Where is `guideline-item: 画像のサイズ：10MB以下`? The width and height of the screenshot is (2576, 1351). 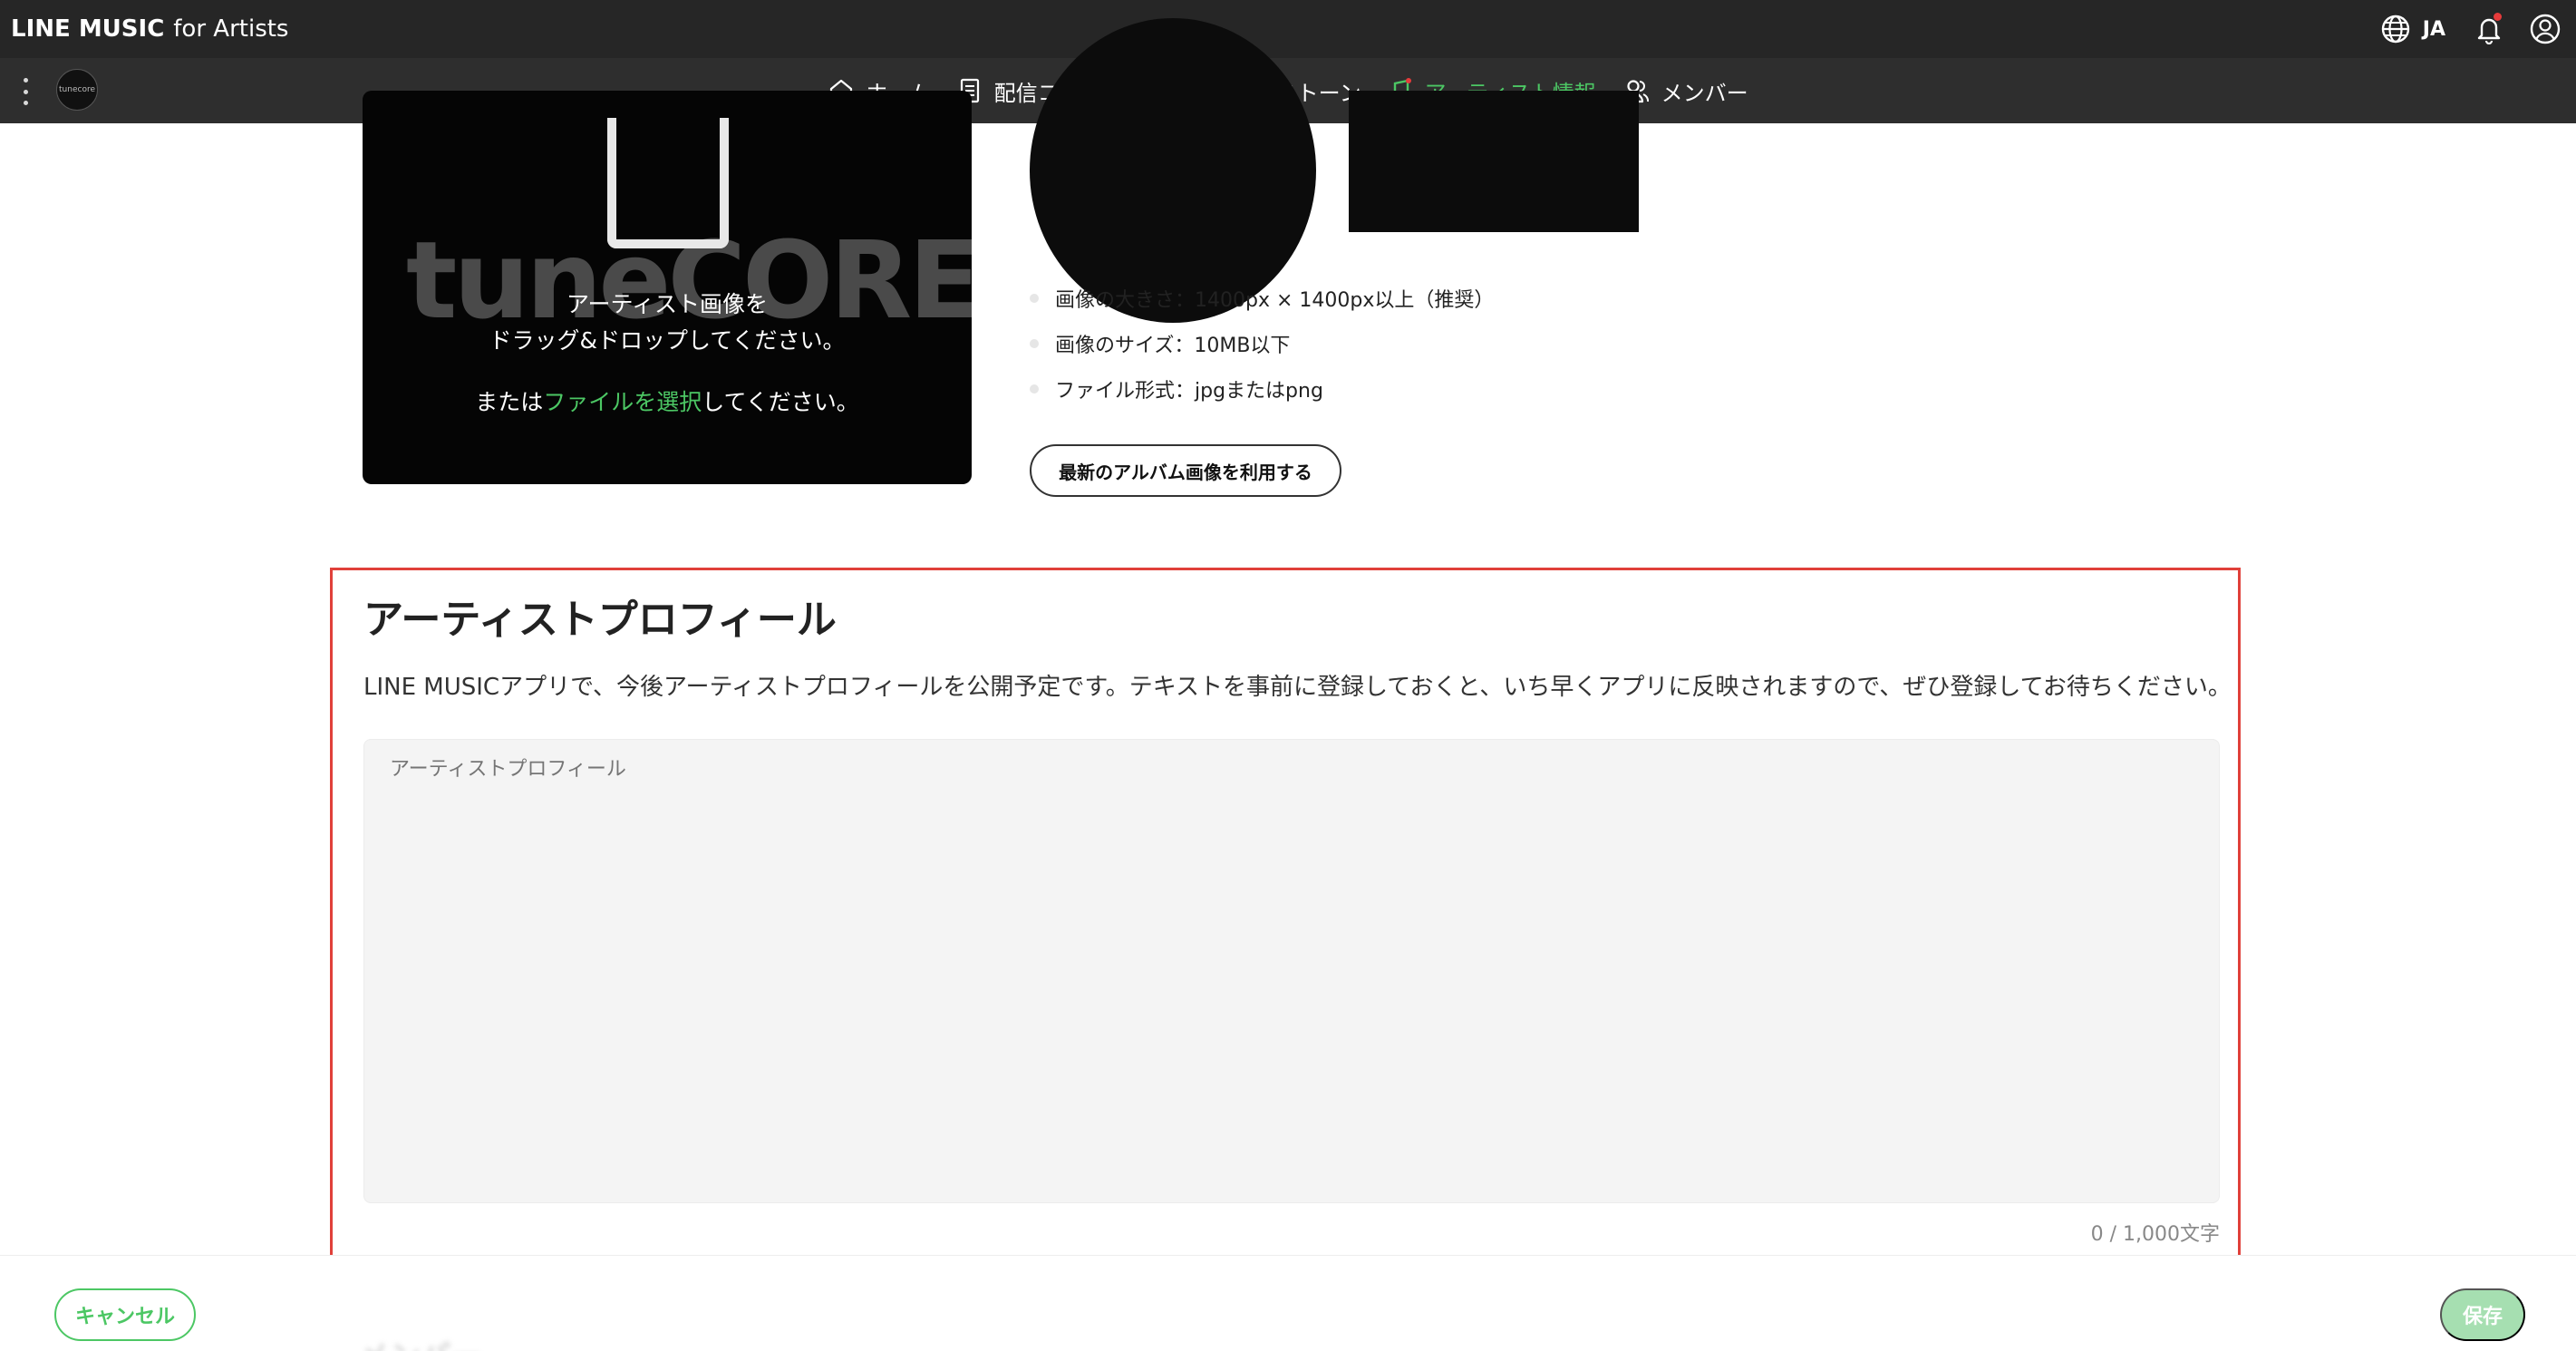
guideline-item: 画像のサイズ：10MB以下 is located at coordinates (1262, 343).